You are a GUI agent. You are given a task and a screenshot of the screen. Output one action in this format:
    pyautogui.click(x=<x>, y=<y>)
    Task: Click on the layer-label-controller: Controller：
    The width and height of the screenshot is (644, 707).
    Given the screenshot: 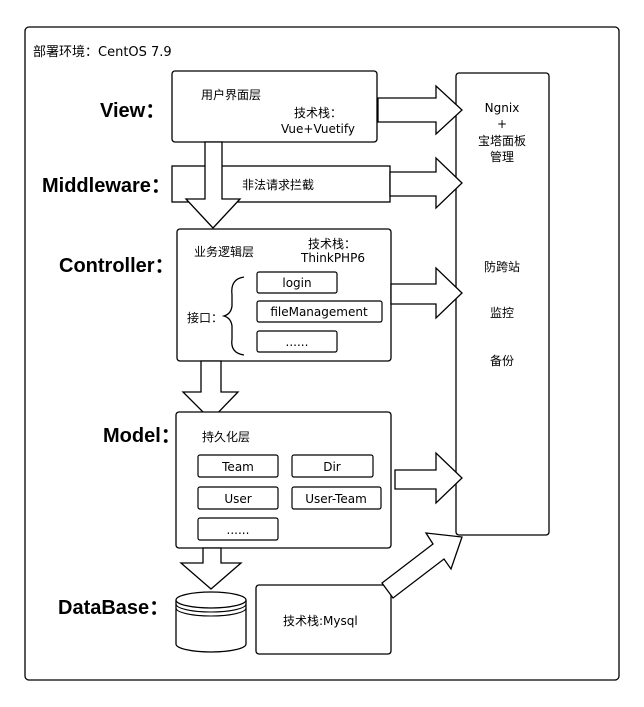 What is the action you would take?
    pyautogui.click(x=117, y=266)
    